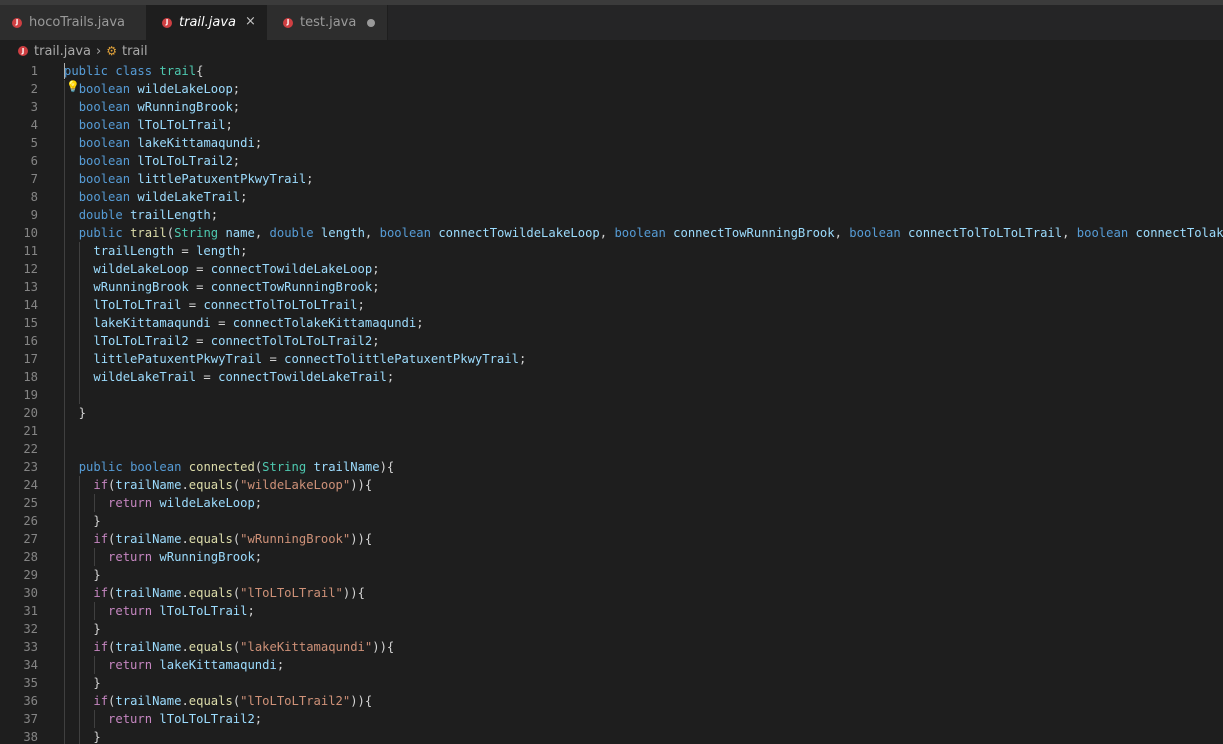  I want to click on line-number: 35, so click(30, 683).